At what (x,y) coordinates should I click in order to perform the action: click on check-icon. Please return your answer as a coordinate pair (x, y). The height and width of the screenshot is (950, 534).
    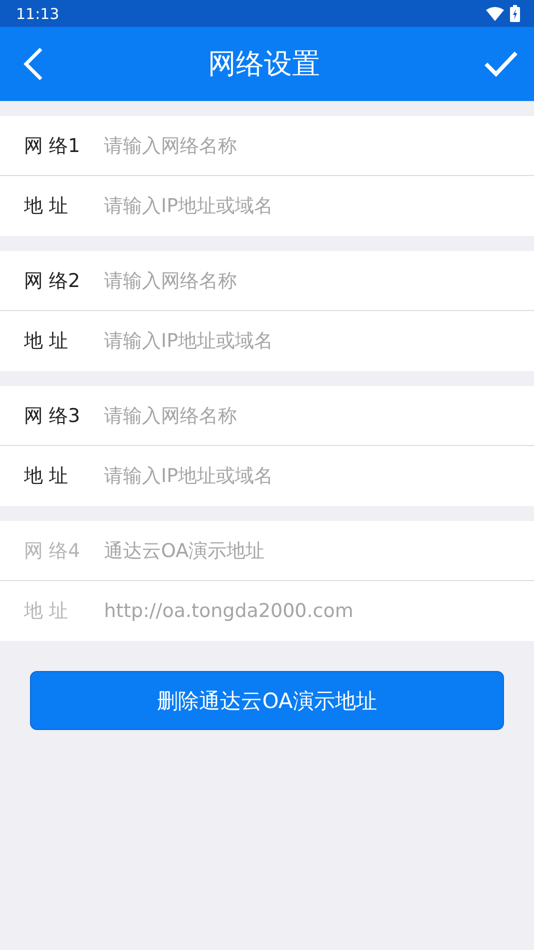
    Looking at the image, I should click on (501, 64).